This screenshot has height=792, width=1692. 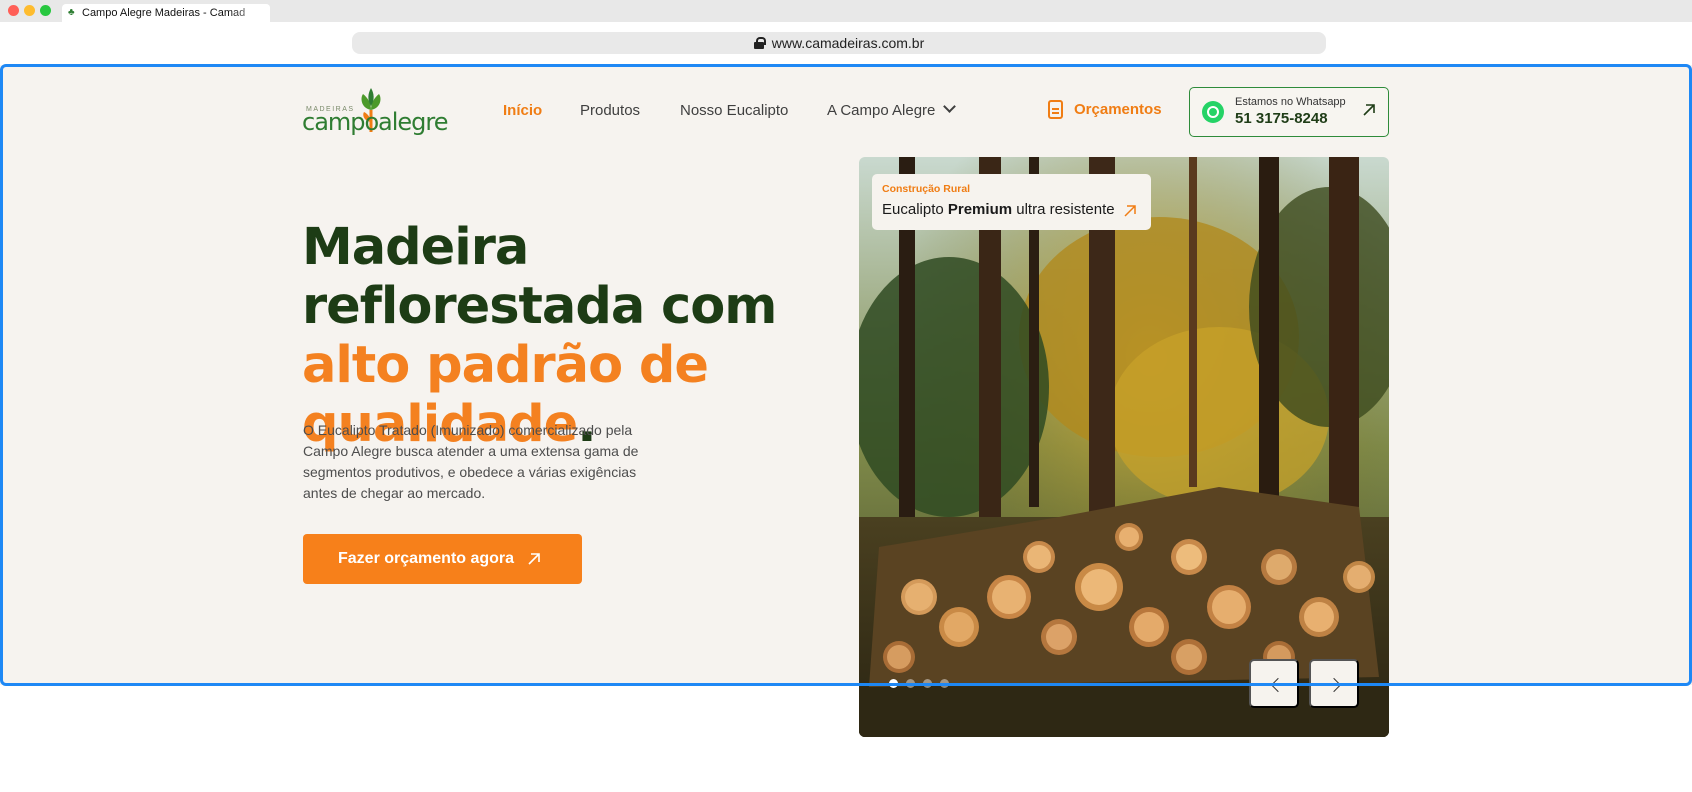 I want to click on logo-word-alegre: alegre, so click(x=413, y=122).